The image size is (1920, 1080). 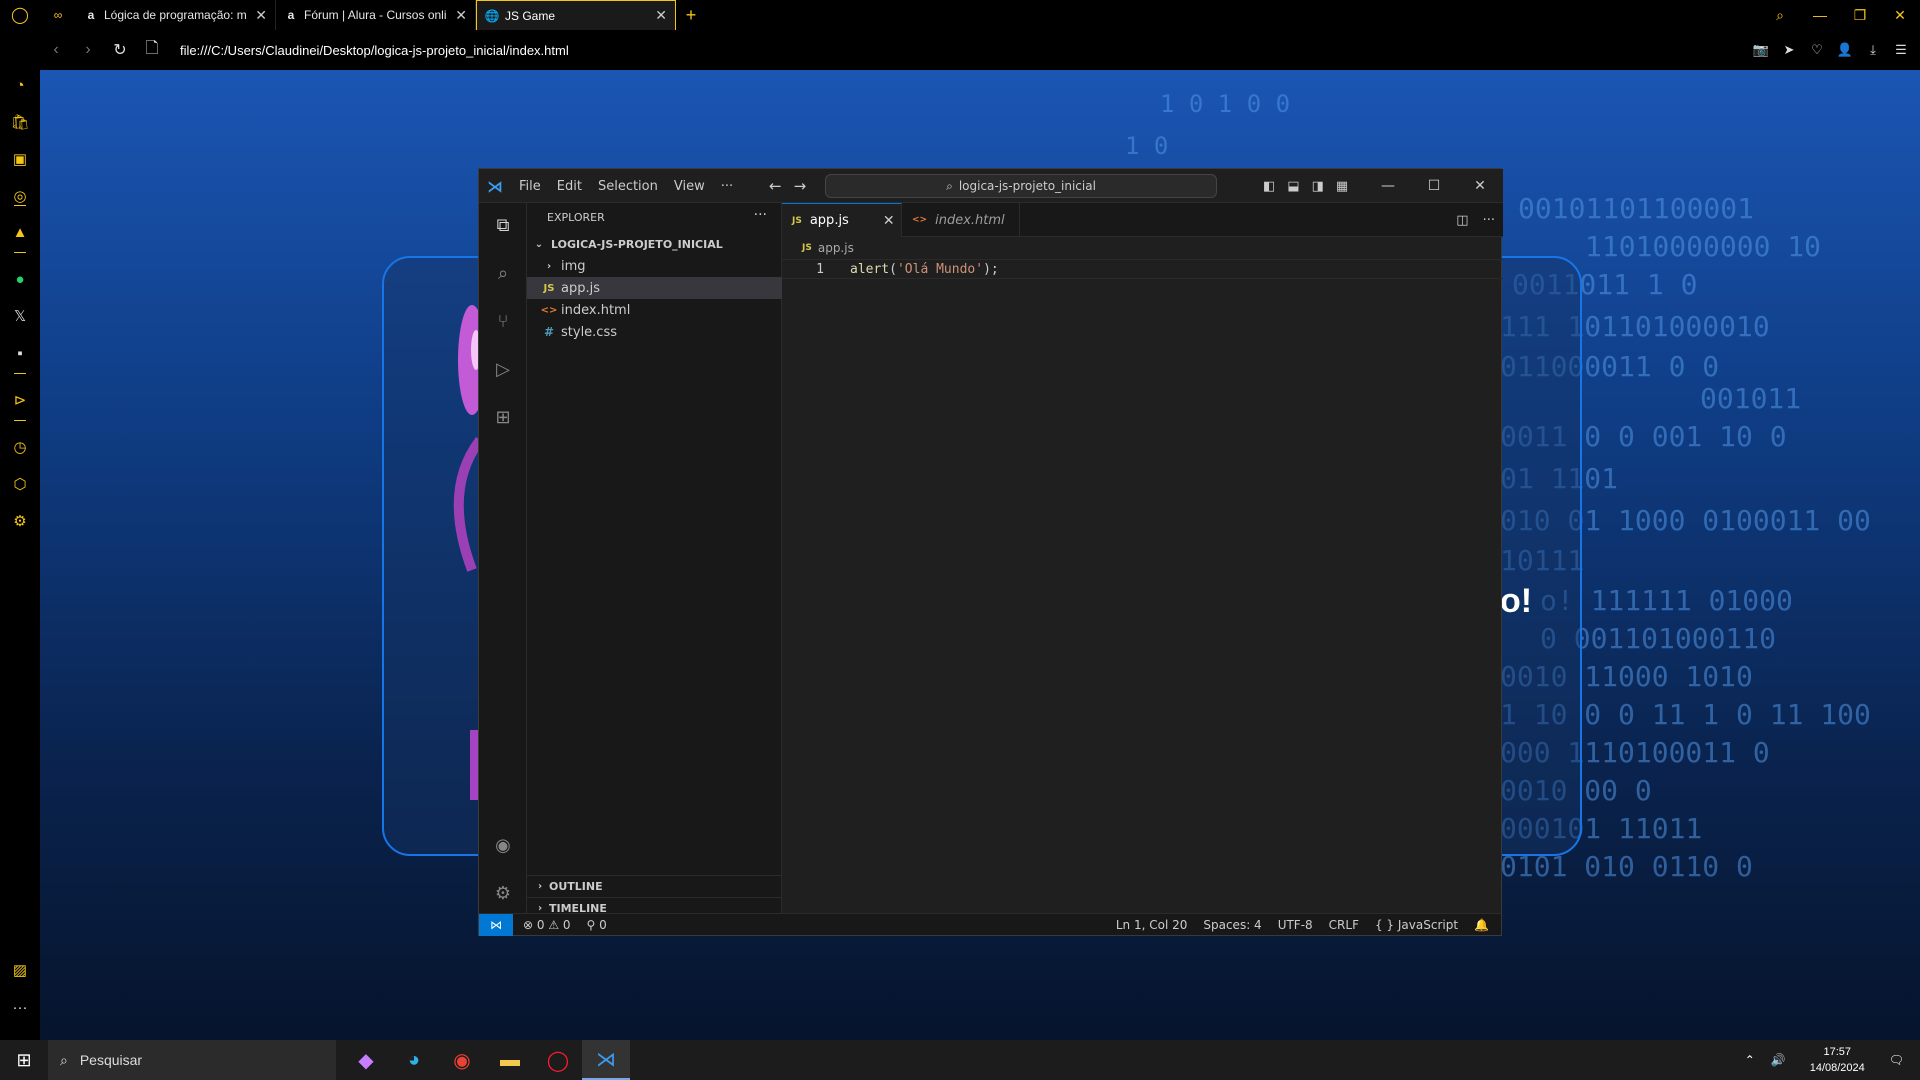 I want to click on tree-item-img: › img, so click(x=654, y=266).